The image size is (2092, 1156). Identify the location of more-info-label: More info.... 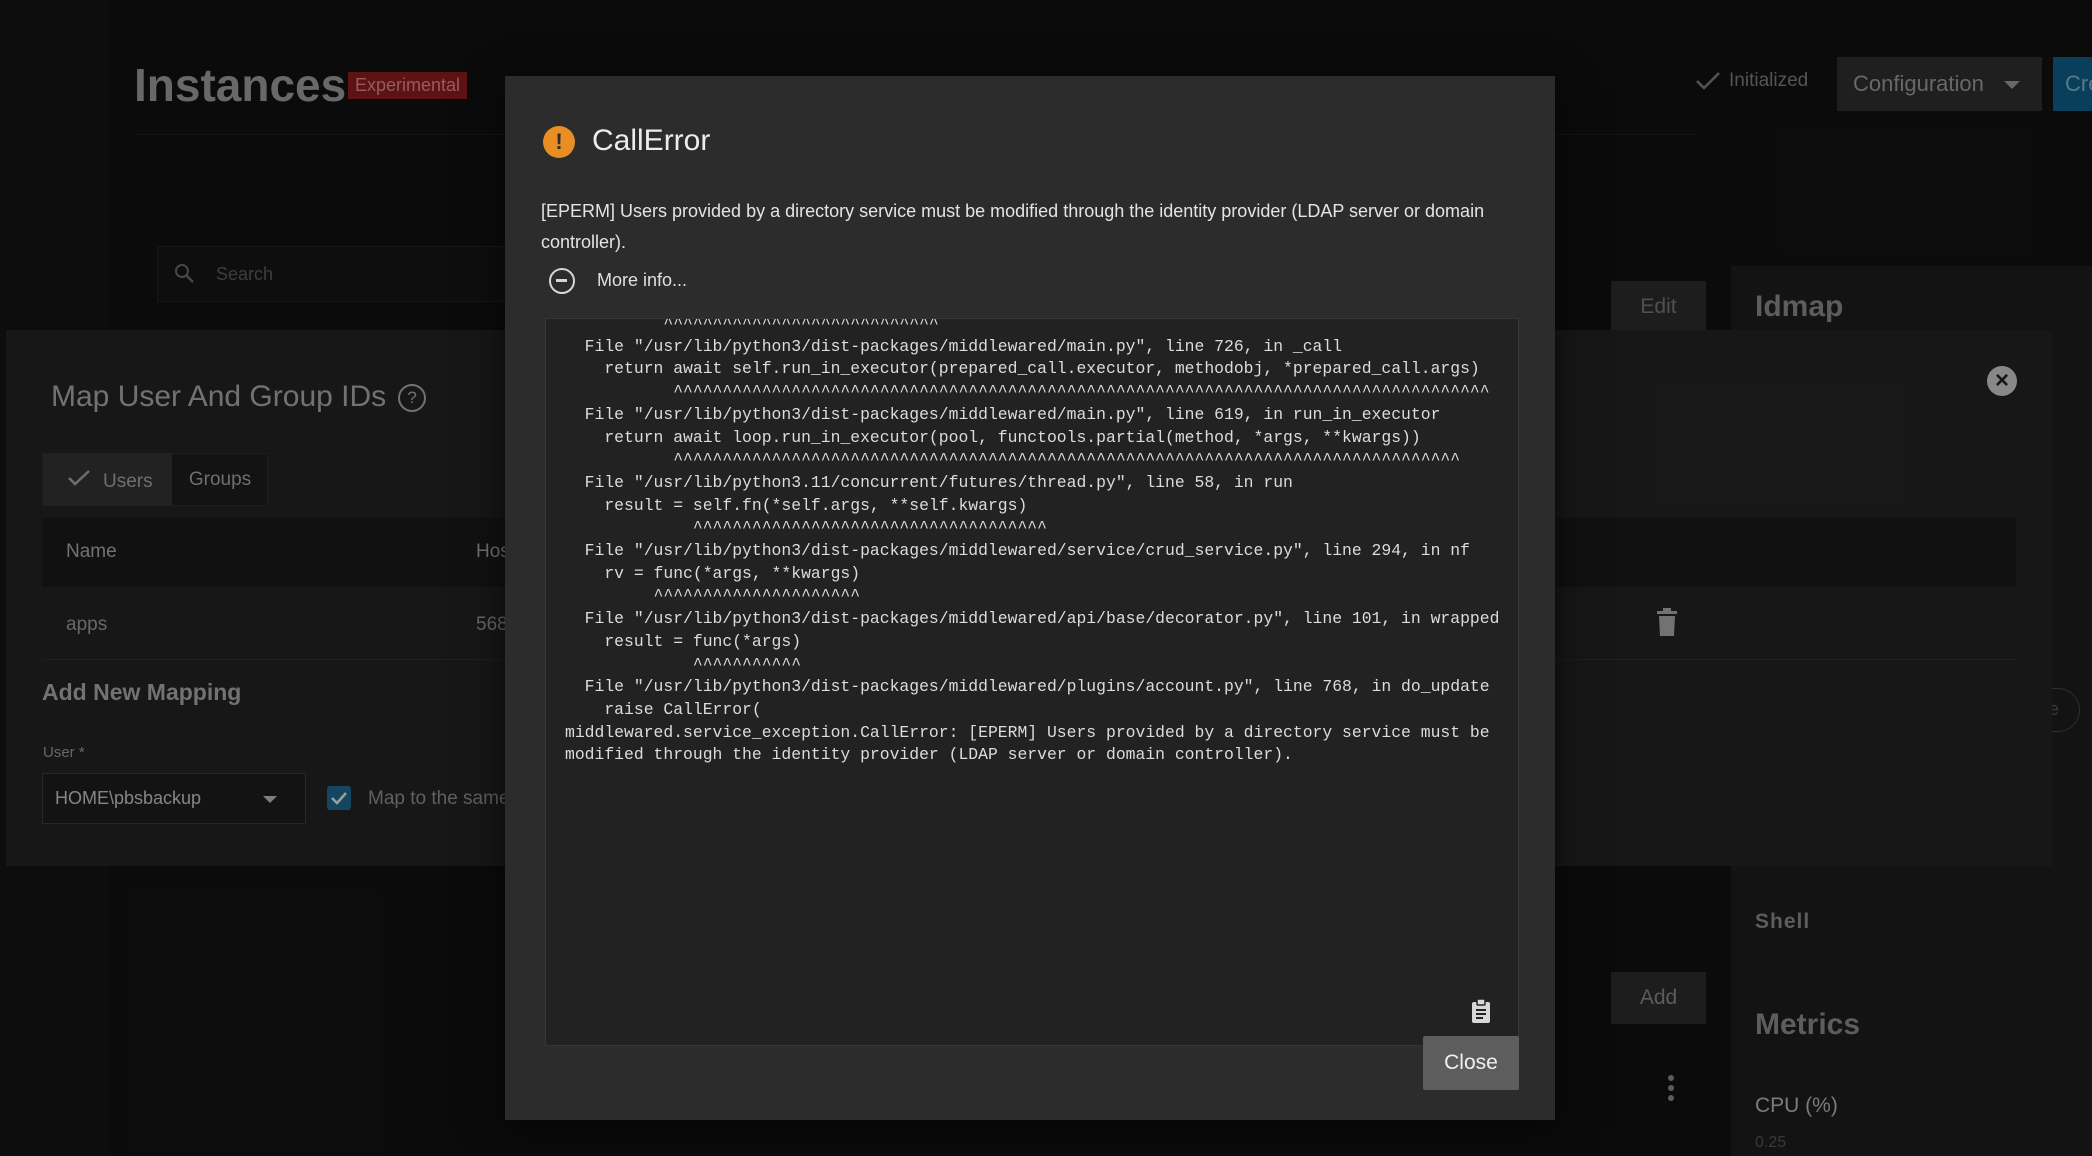
(642, 279).